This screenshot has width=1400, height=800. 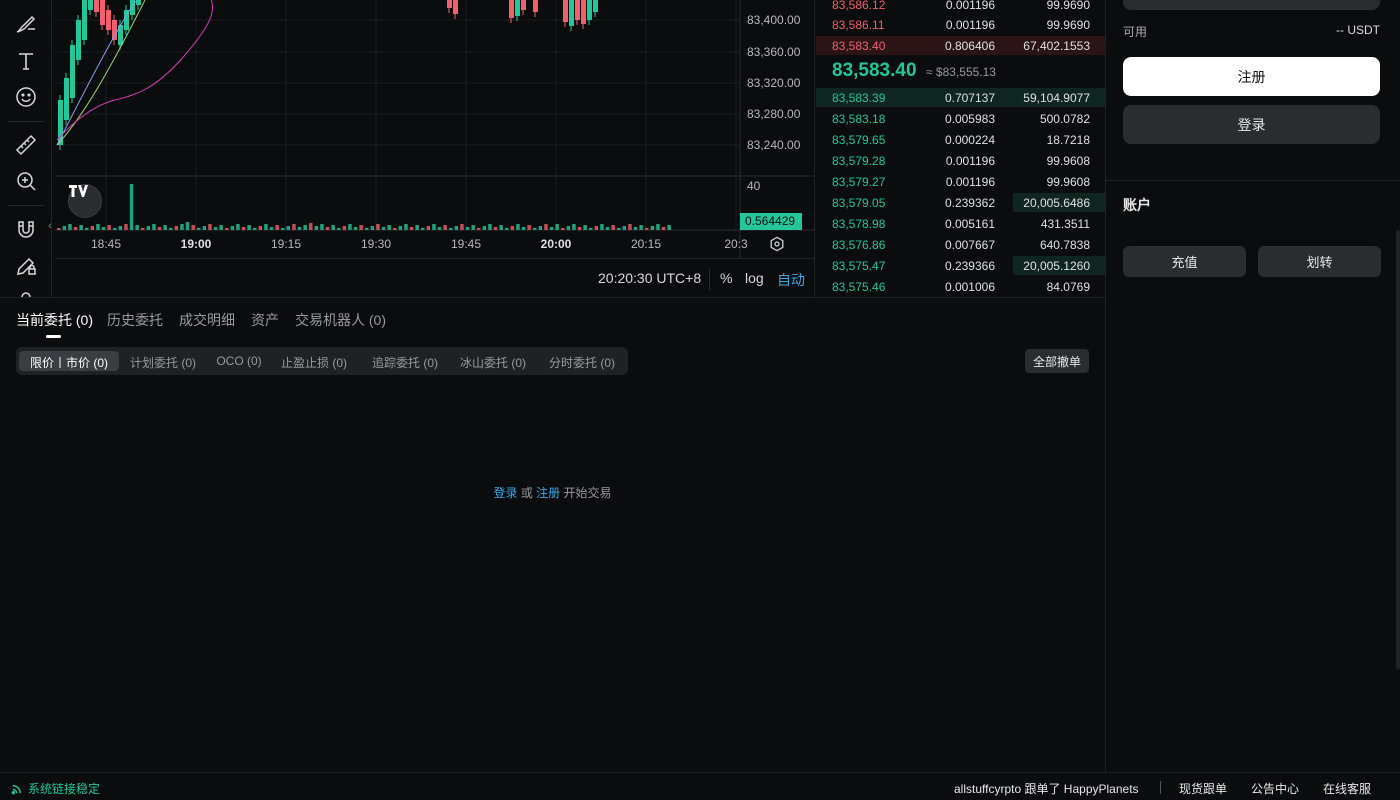 I want to click on lock-icon, so click(x=26, y=292).